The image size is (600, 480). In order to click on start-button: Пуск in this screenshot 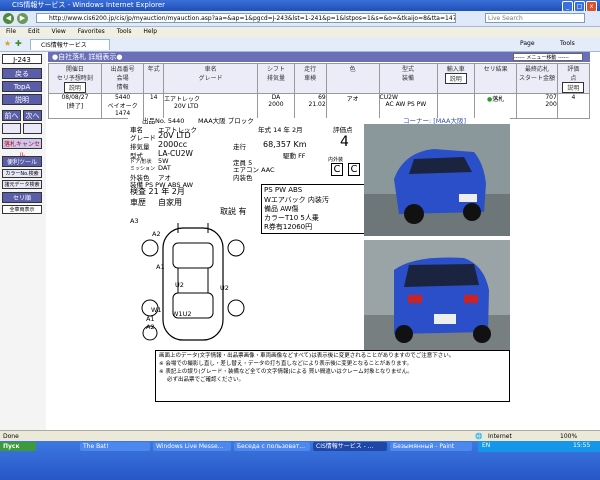, I will do `click(18, 446)`.